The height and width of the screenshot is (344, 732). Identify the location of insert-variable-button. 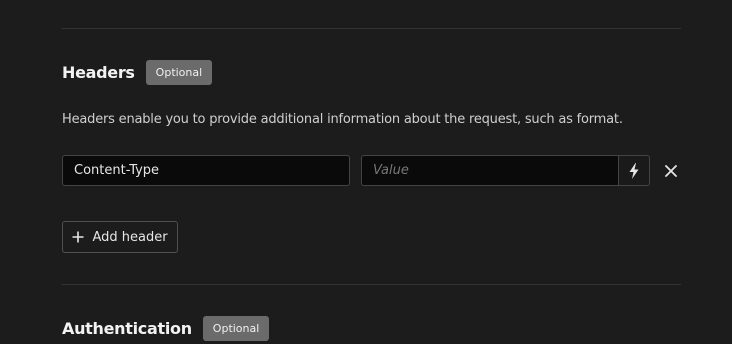
(634, 170).